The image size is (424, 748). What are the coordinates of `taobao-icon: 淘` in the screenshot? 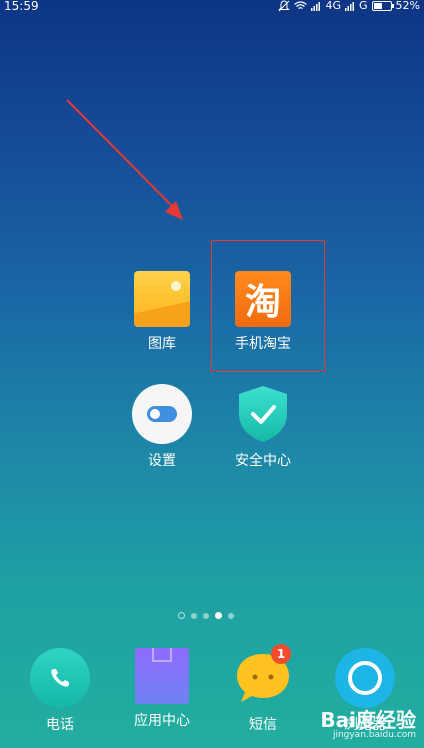 It's located at (263, 299).